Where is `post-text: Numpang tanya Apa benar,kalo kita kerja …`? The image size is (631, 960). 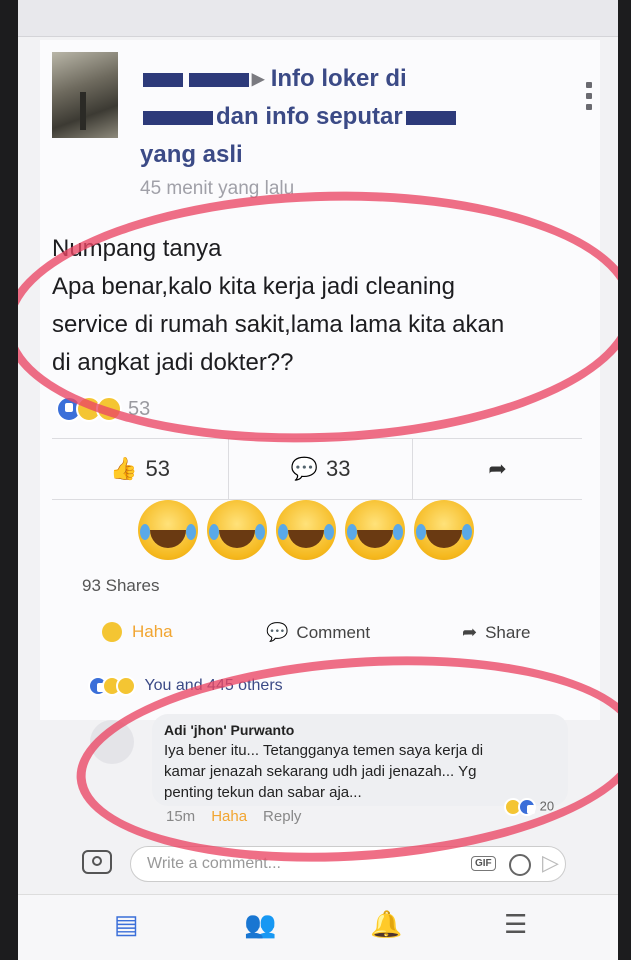 post-text: Numpang tanya Apa benar,kalo kita kerja … is located at coordinates (312, 306).